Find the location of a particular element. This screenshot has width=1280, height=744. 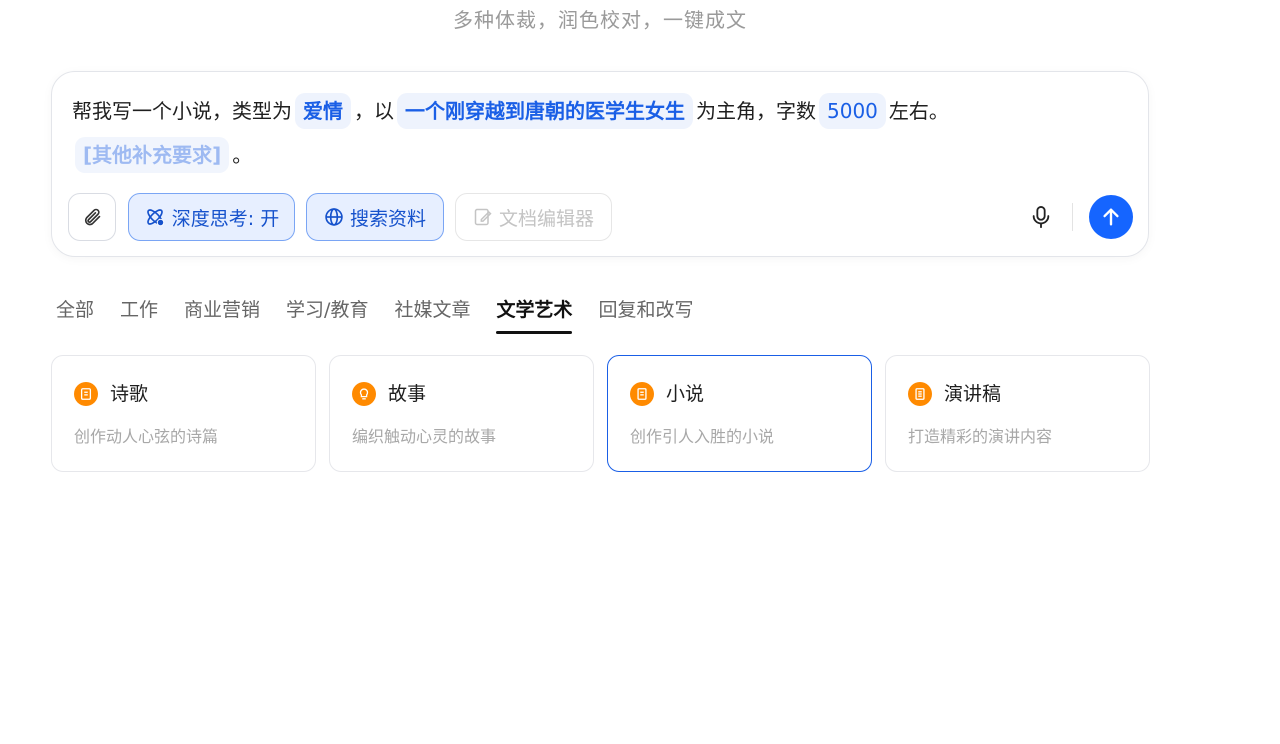

card-description: 创作引人入胜的小说 is located at coordinates (702, 436).